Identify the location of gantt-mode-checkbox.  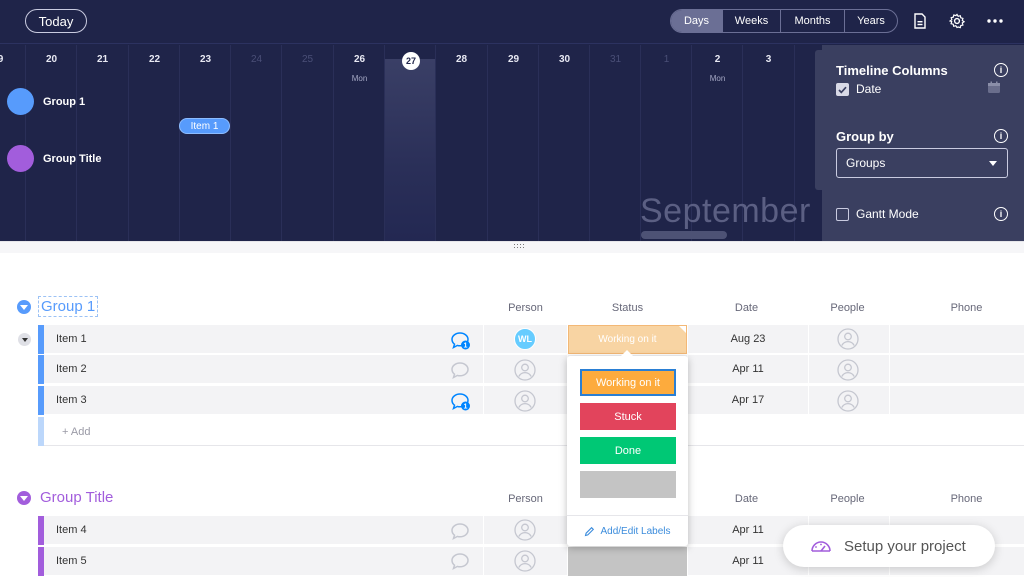
(842, 214).